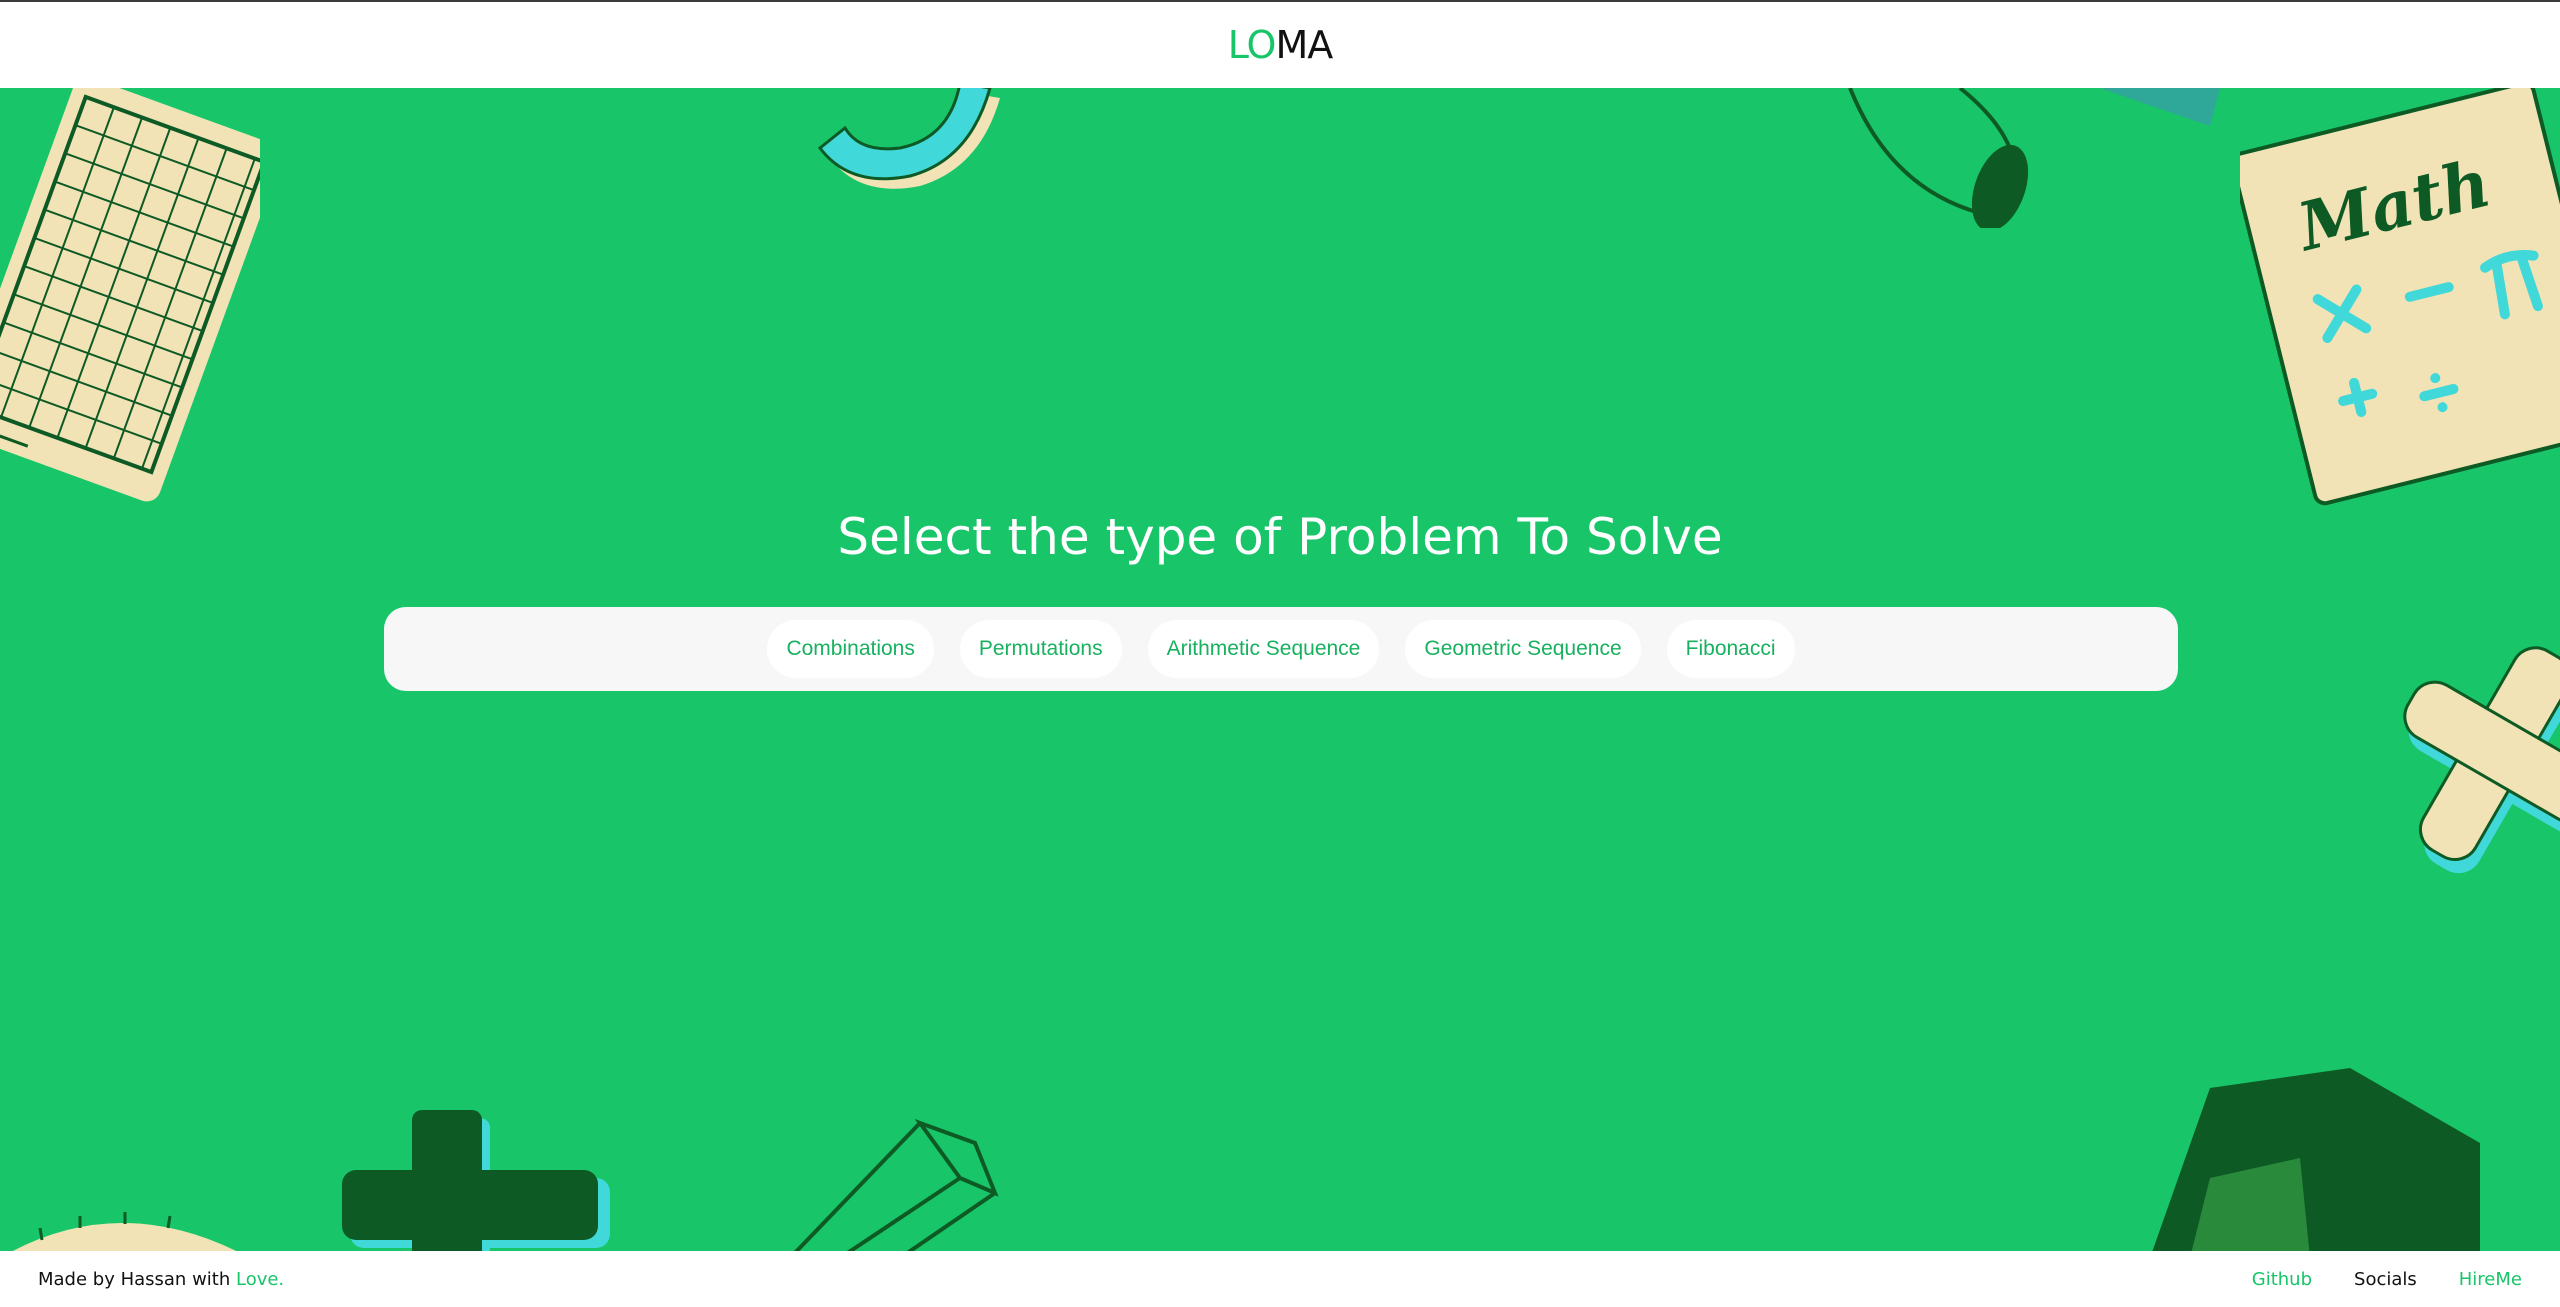 This screenshot has width=2560, height=1307. Describe the element at coordinates (130, 295) in the screenshot. I see `graph-paper-illustration` at that location.